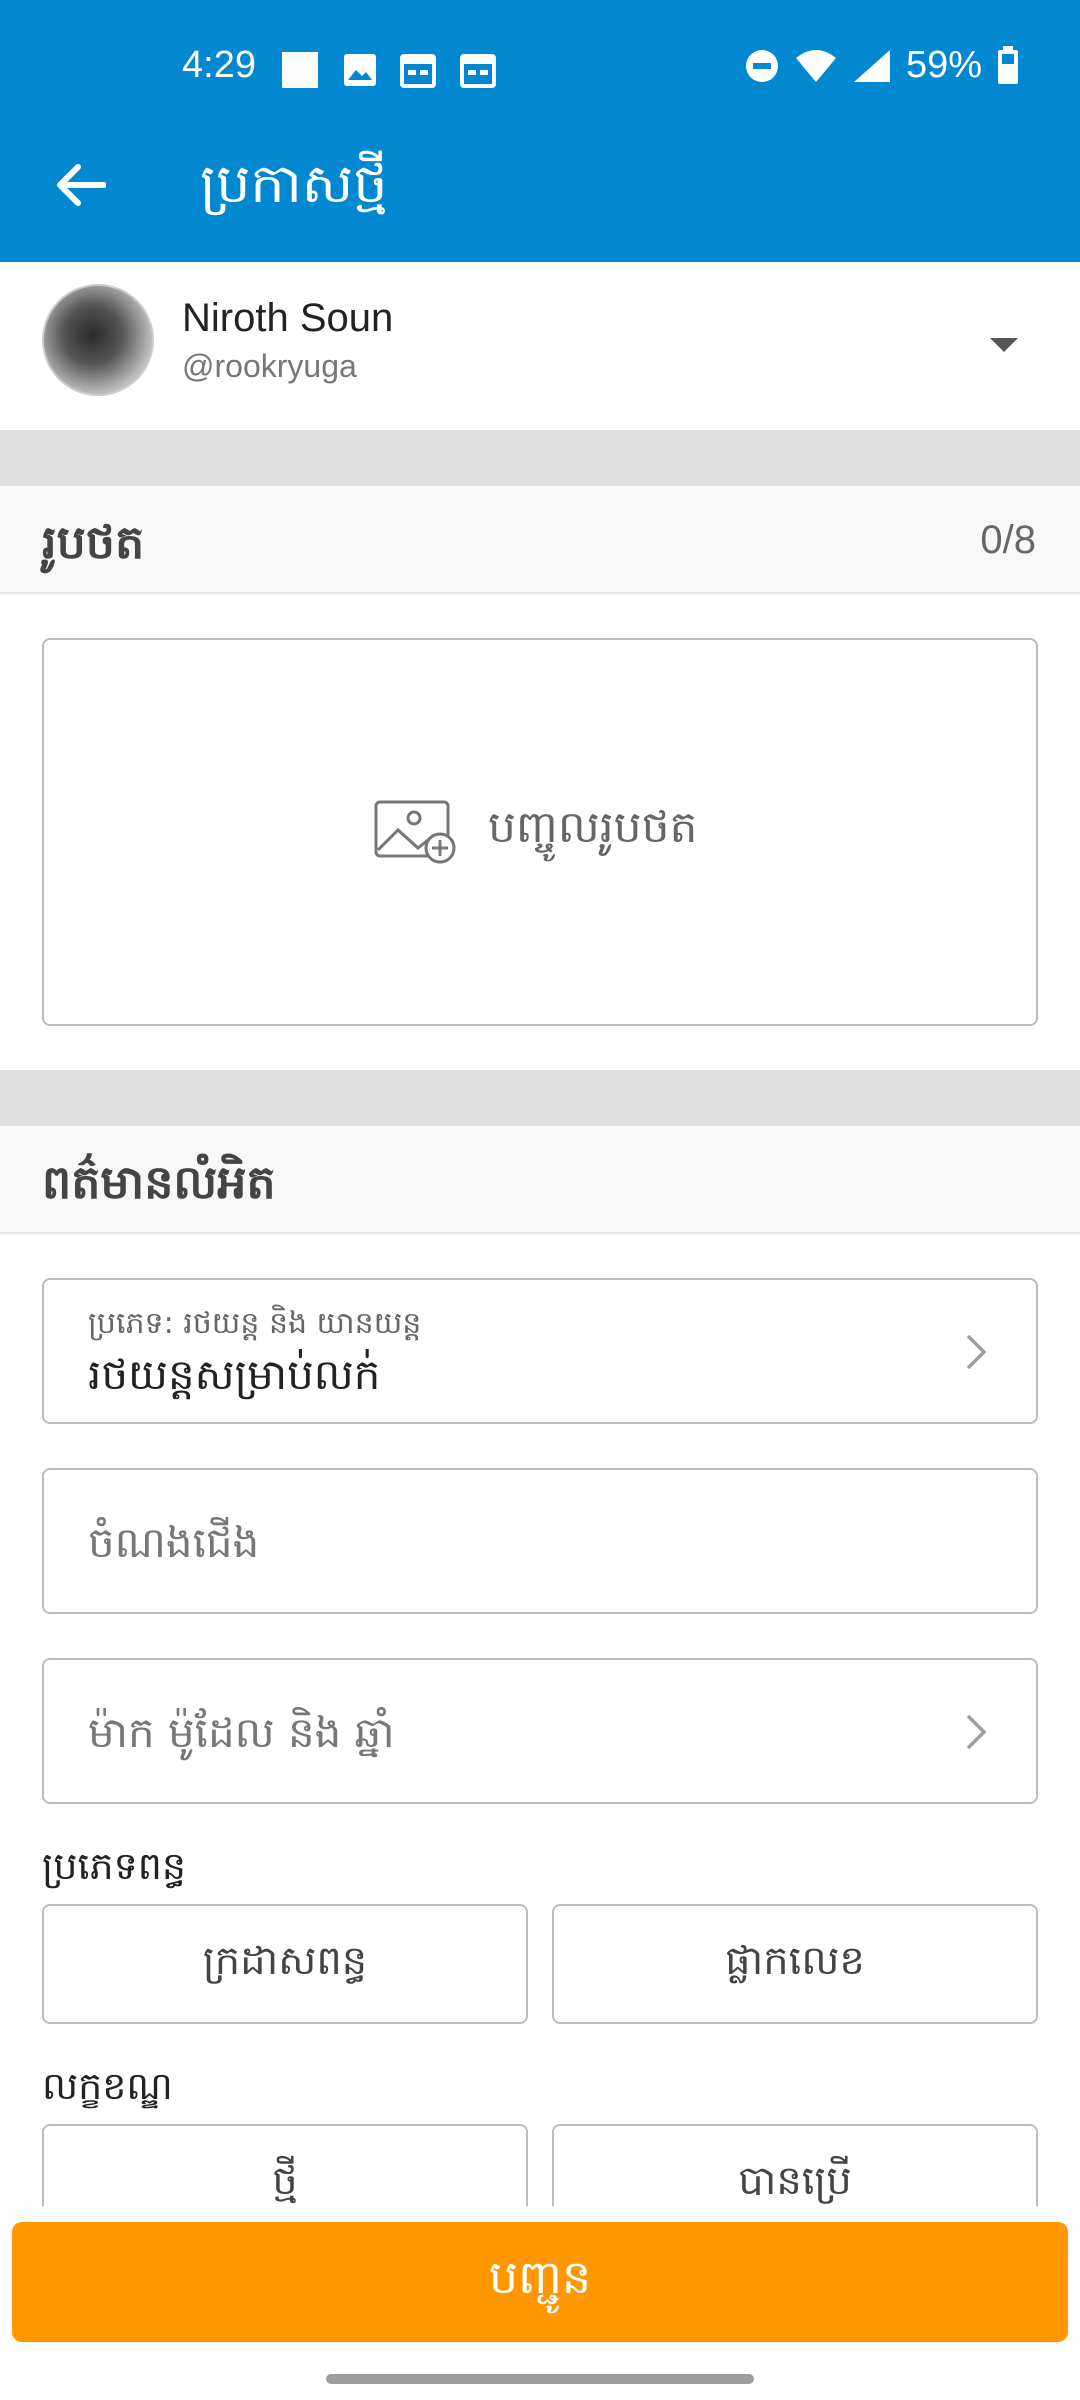 This screenshot has width=1080, height=2400. I want to click on condition-label: លក្ខខណ្ឌ, so click(107, 2086).